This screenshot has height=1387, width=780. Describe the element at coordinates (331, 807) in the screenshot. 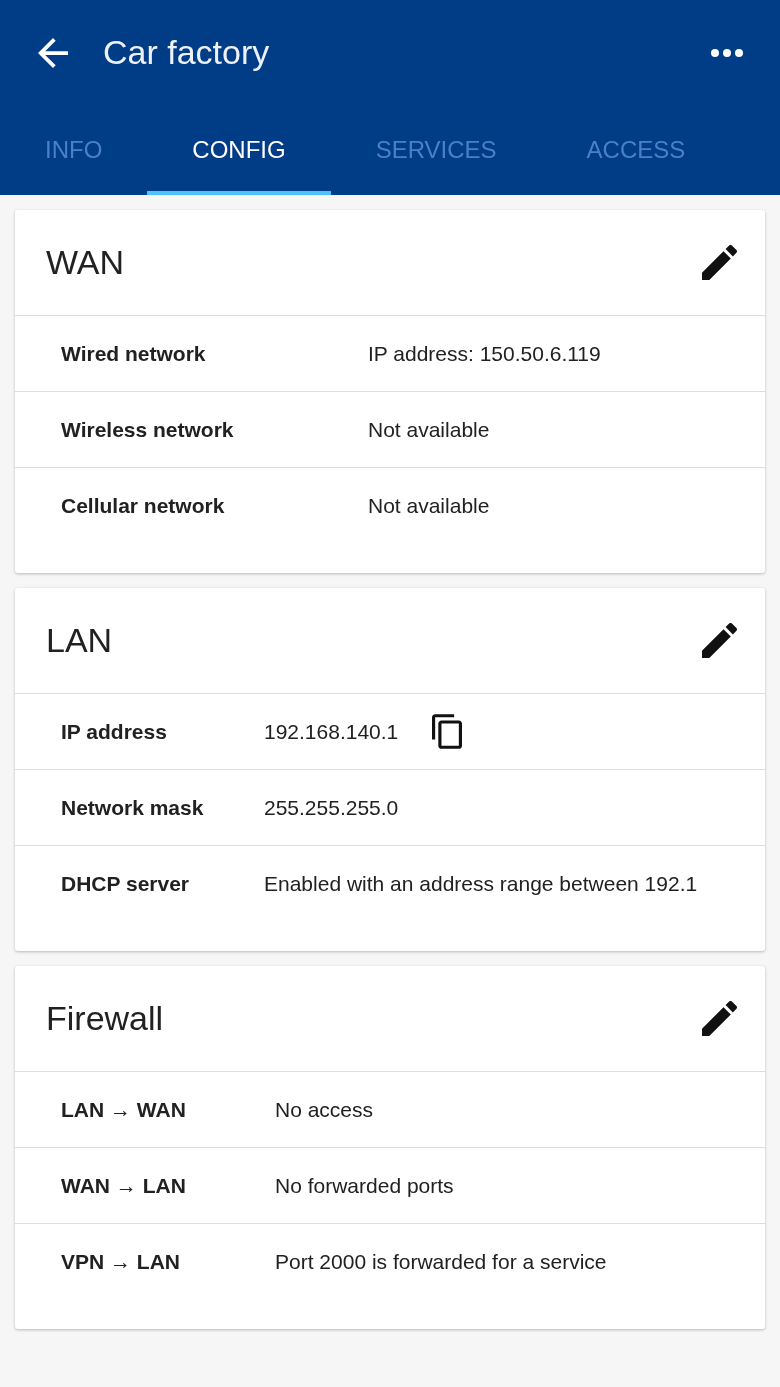

I see `row-value: 255.255.255.0` at that location.